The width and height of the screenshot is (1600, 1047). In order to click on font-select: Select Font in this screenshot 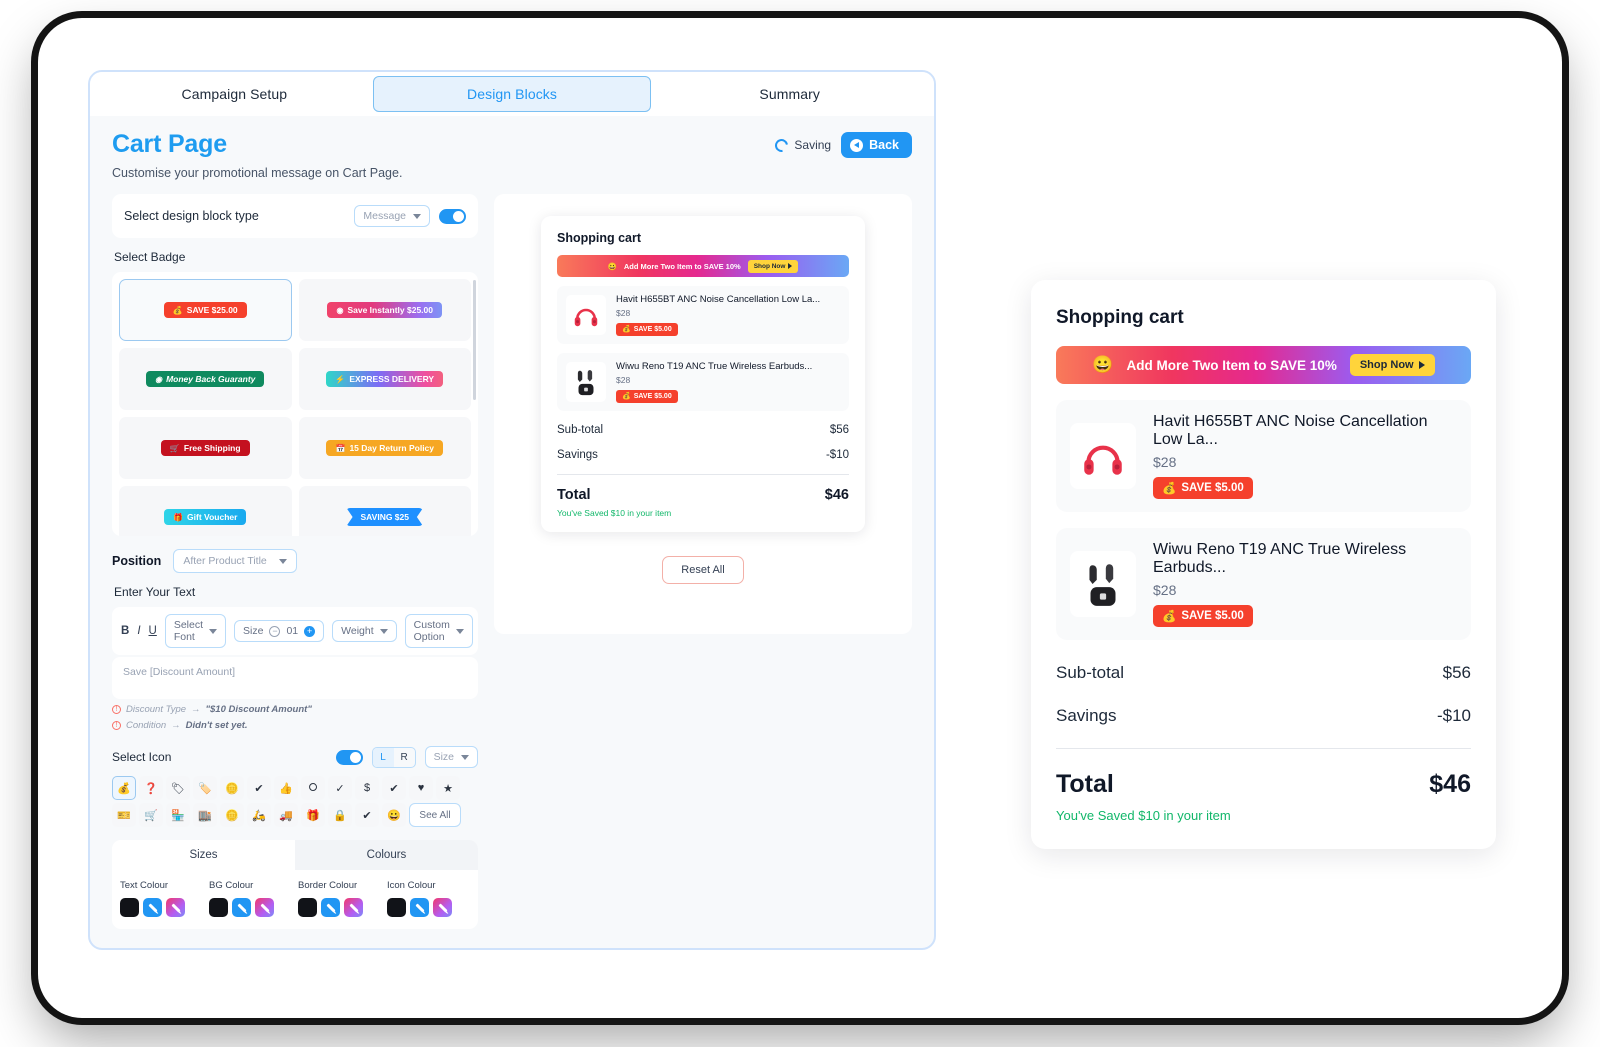, I will do `click(195, 631)`.